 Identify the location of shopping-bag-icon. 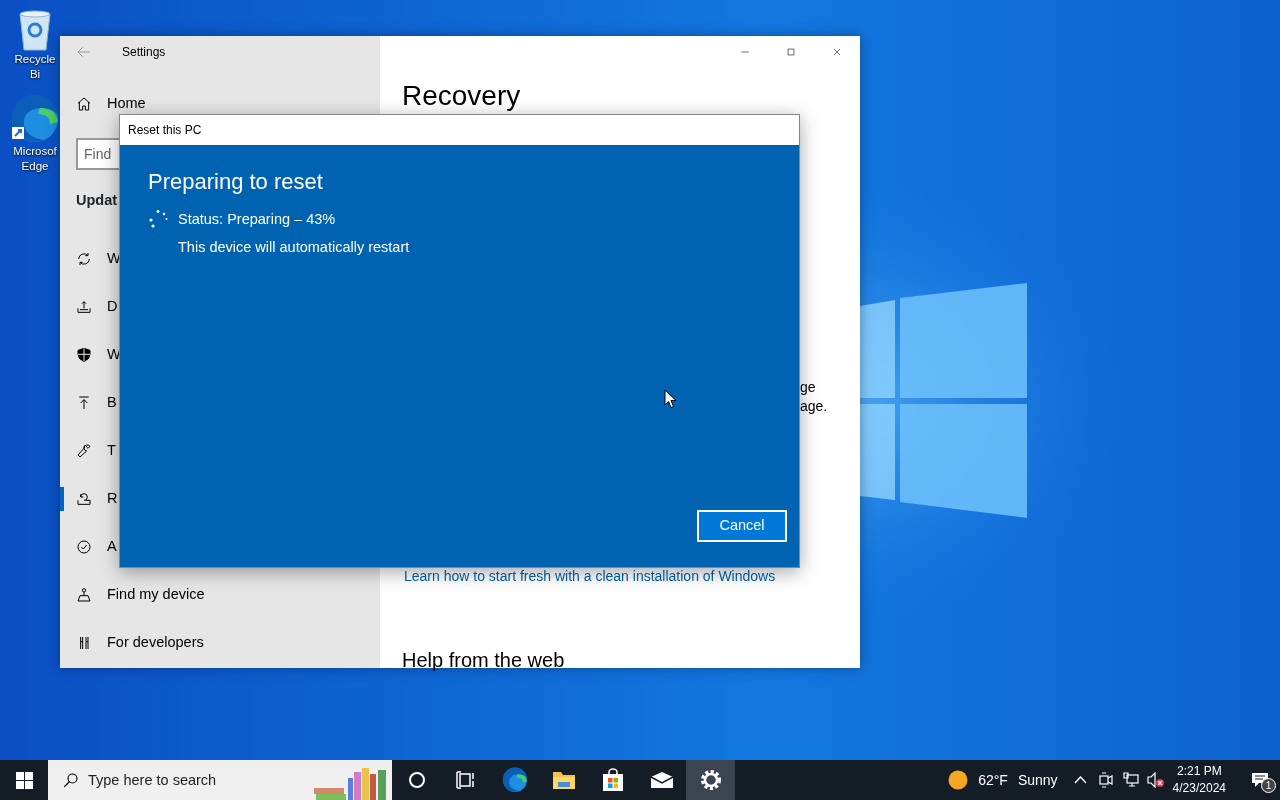
(612, 780).